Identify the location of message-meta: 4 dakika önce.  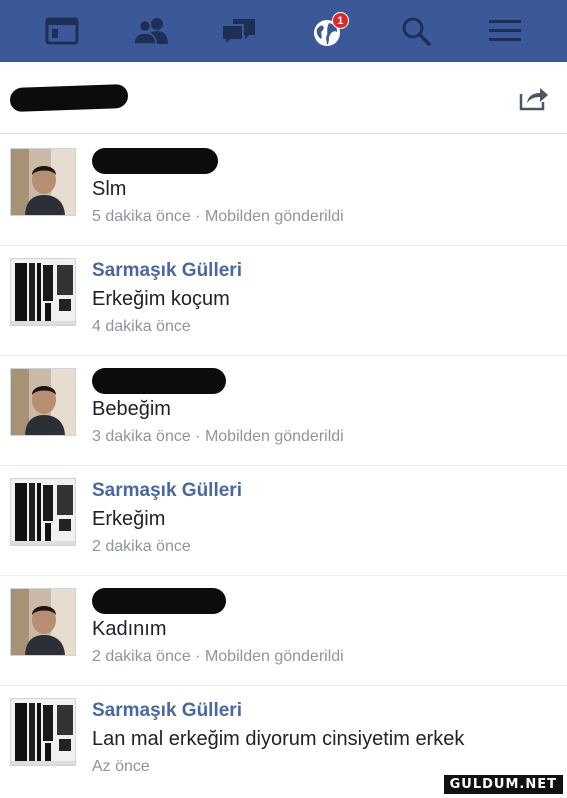
(141, 326).